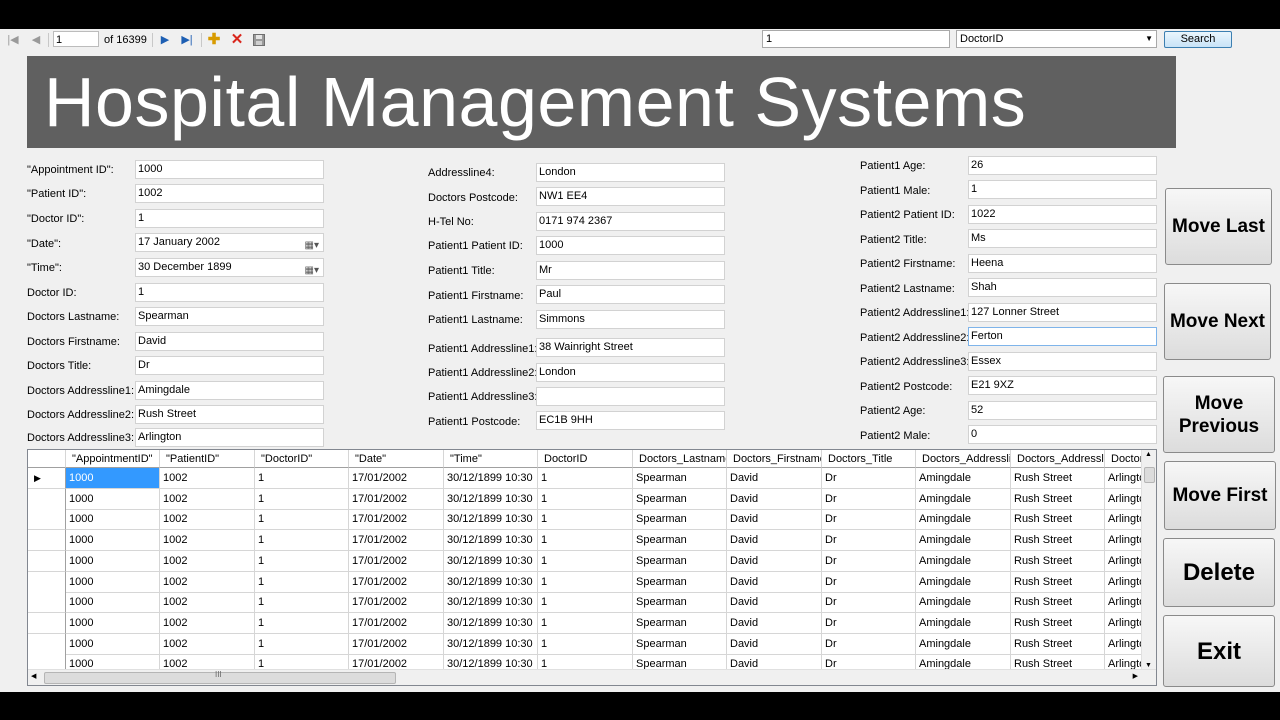 This screenshot has width=1280, height=720. What do you see at coordinates (1149, 475) in the screenshot?
I see `vertical-scroll-thumb` at bounding box center [1149, 475].